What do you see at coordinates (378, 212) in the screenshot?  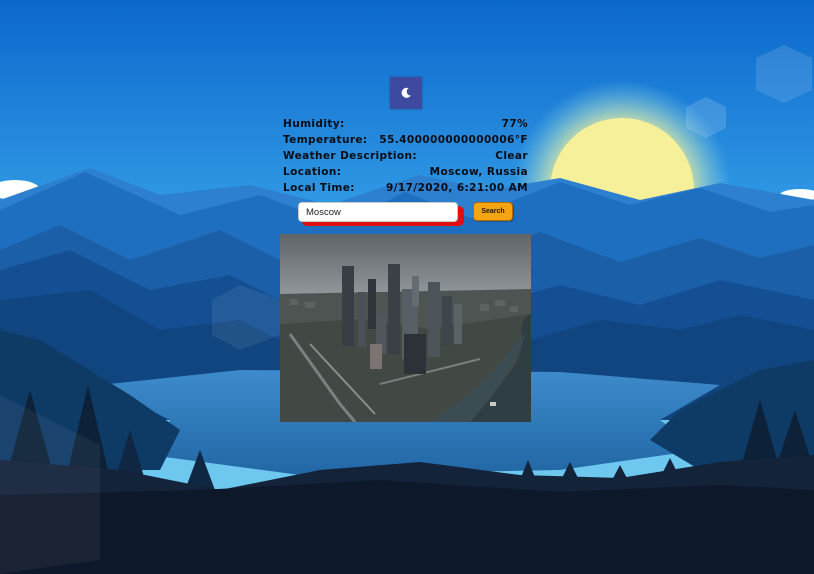 I see `search-input` at bounding box center [378, 212].